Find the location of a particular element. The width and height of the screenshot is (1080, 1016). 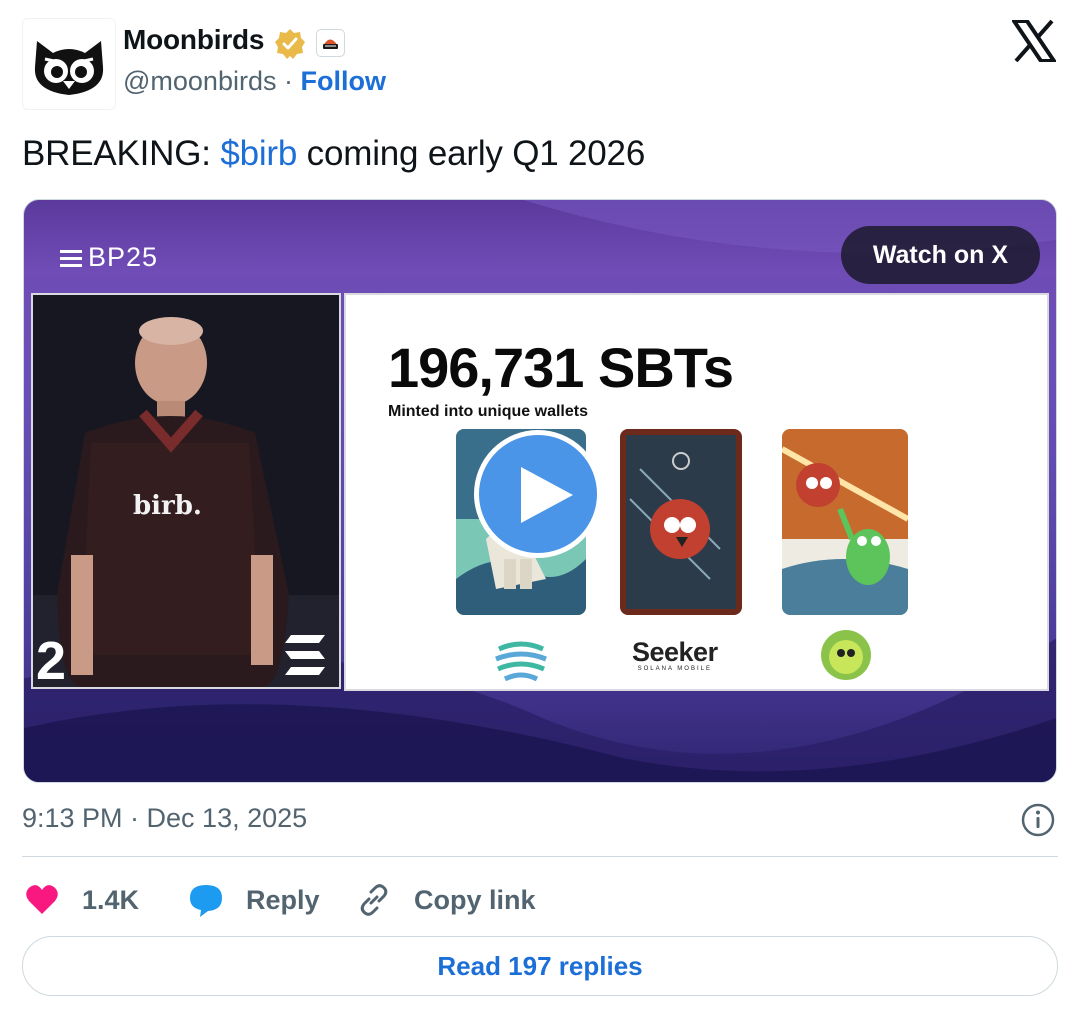

event-tag-label: BP25 is located at coordinates (123, 257).